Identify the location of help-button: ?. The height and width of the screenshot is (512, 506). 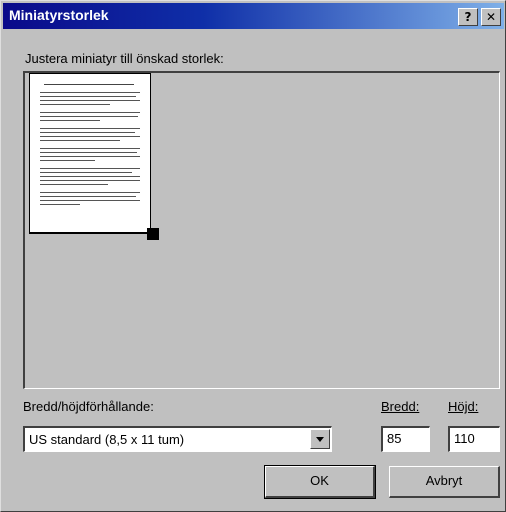
(468, 17).